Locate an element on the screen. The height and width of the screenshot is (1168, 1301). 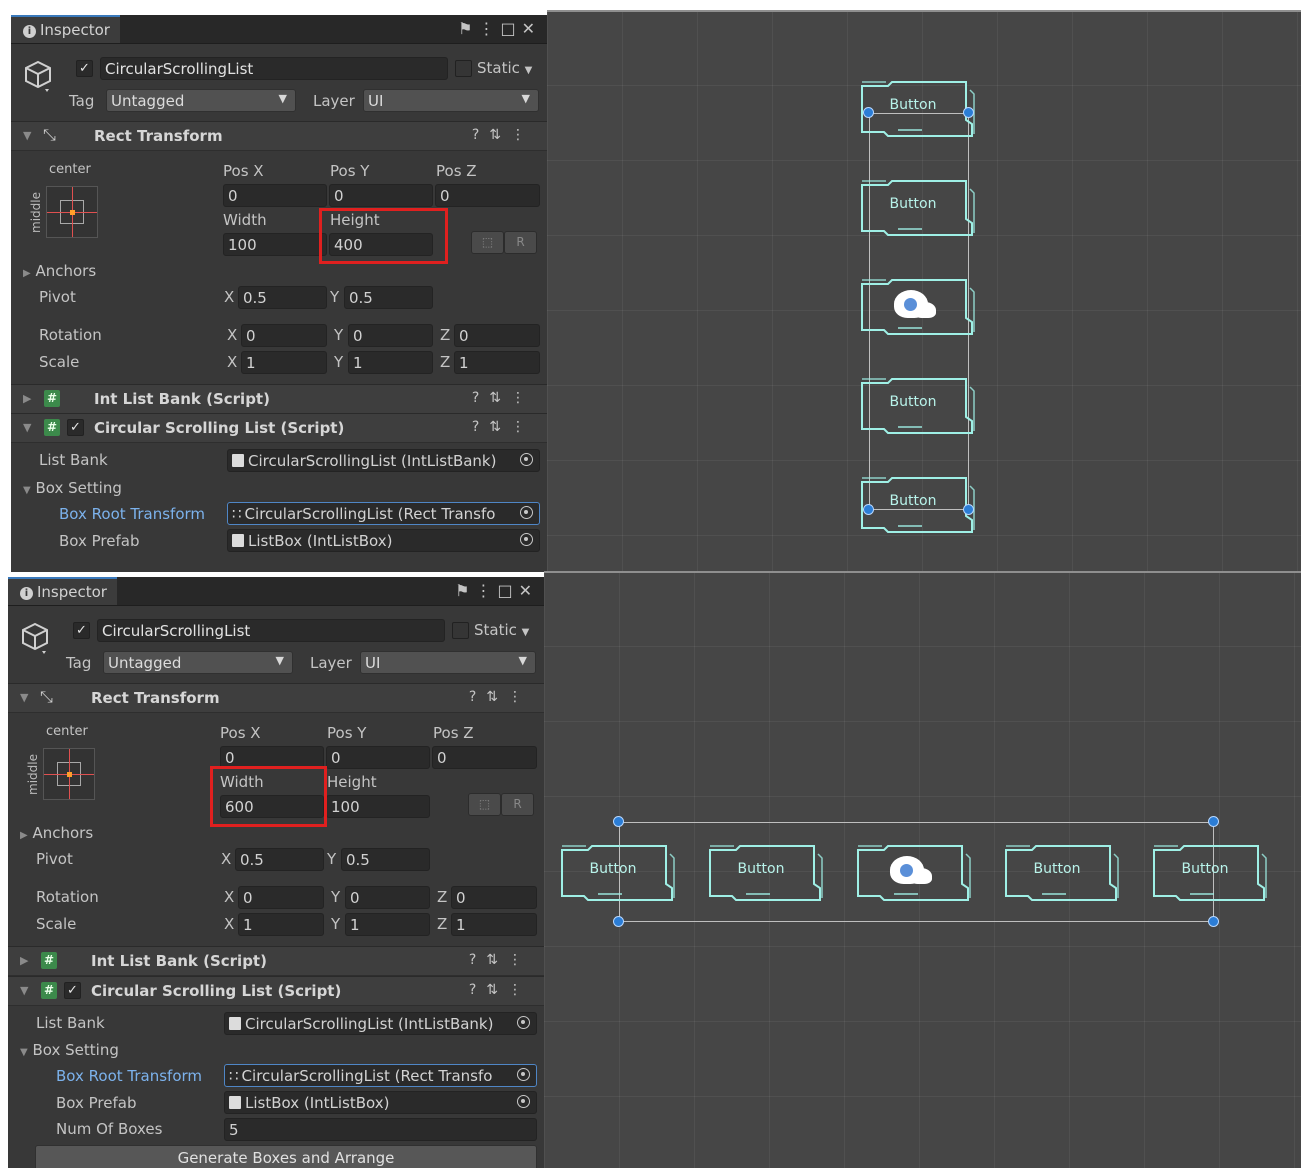
height-field: 100 is located at coordinates (378, 806).